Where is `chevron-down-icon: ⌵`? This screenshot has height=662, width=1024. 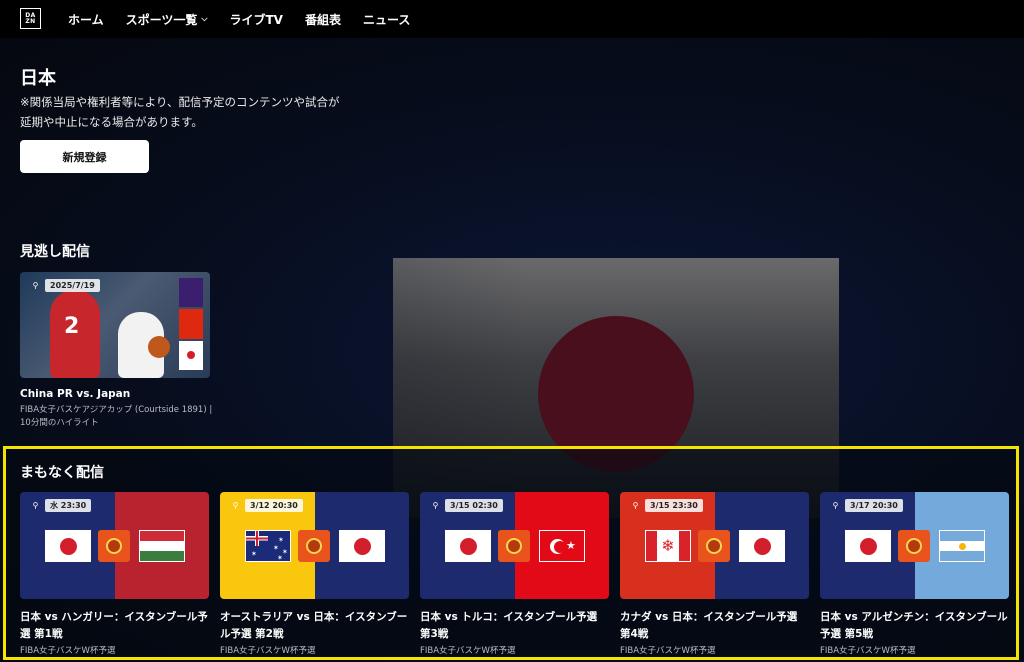 chevron-down-icon: ⌵ is located at coordinates (204, 18).